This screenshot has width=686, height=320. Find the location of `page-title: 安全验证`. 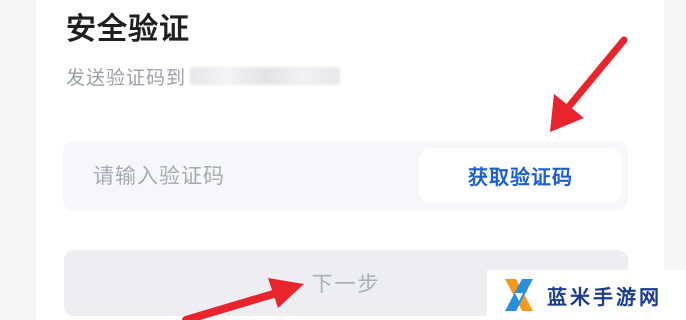

page-title: 安全验证 is located at coordinates (128, 29).